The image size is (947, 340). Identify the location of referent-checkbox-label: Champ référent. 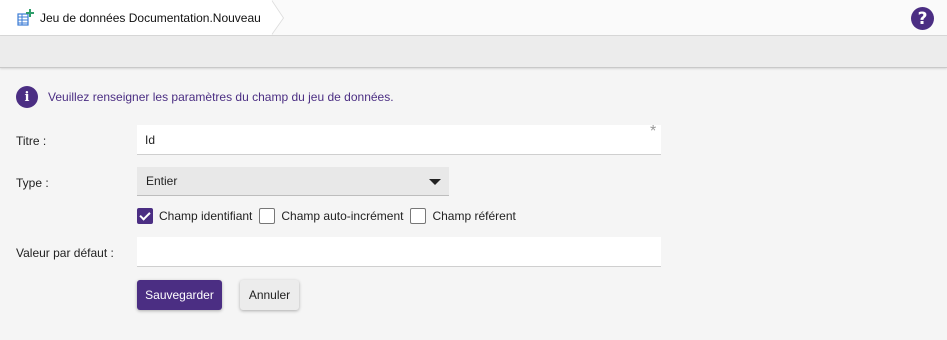
(473, 216).